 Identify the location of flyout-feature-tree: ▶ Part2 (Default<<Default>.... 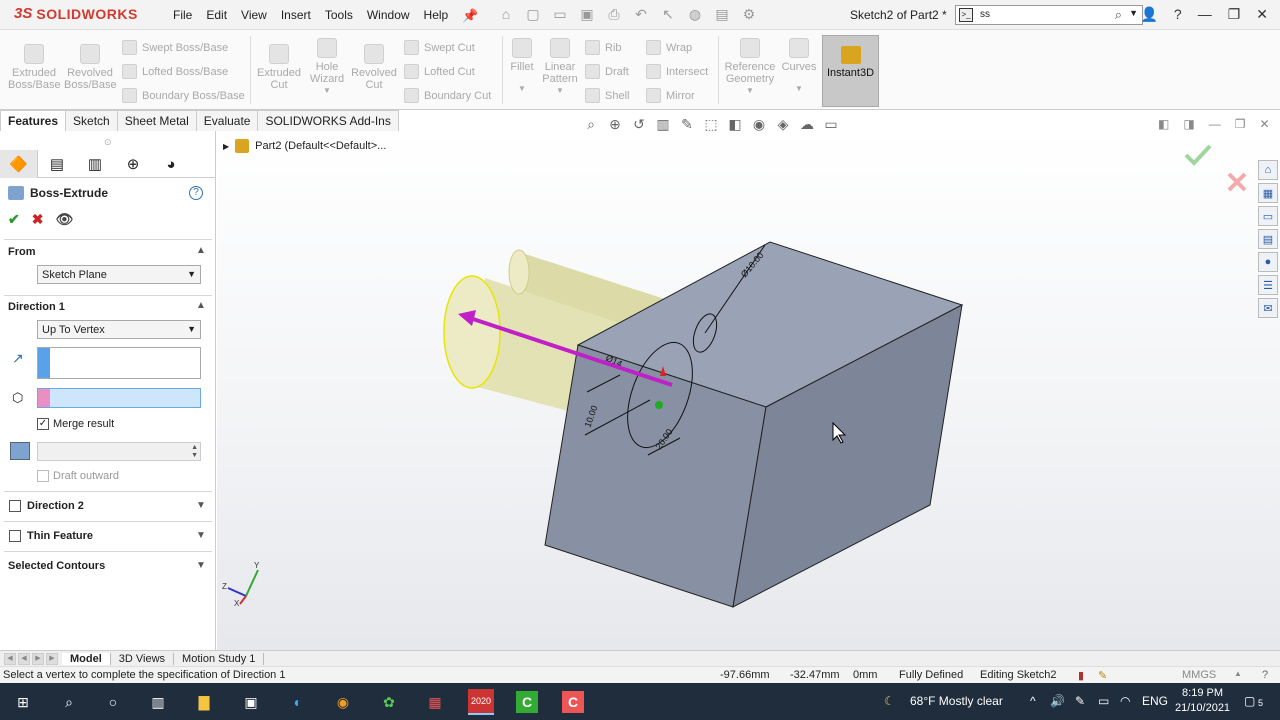
(304, 146).